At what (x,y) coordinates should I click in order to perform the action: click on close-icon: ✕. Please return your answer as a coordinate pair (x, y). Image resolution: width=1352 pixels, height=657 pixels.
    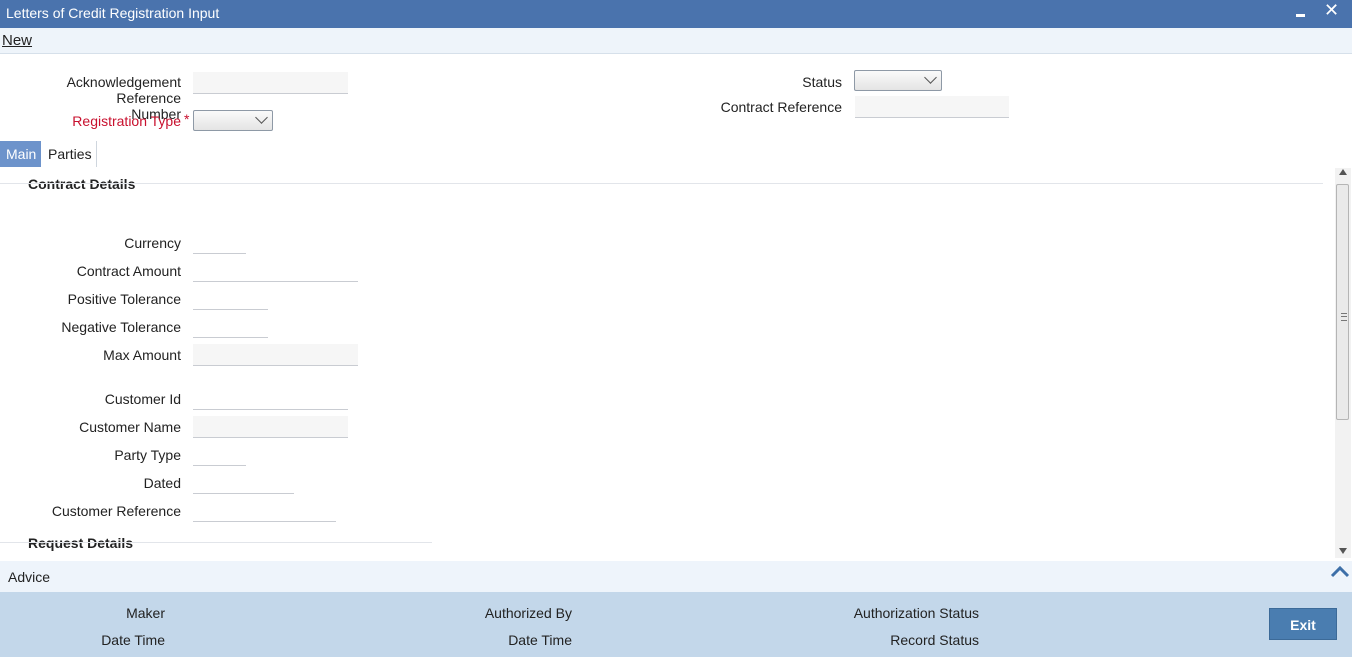
    Looking at the image, I should click on (1331, 10).